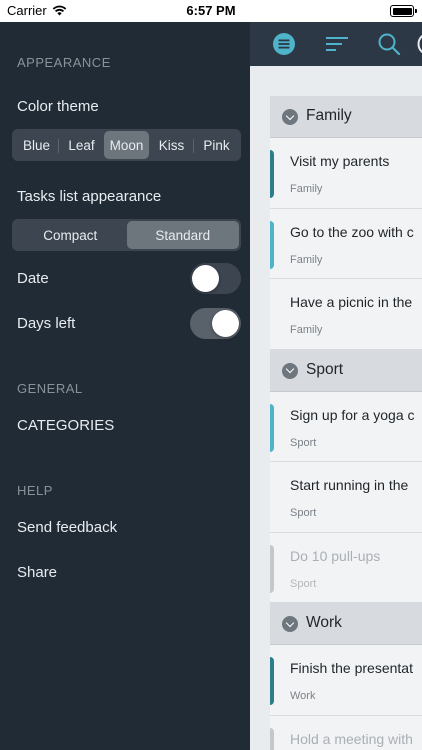  I want to click on status-bar: Carrier 6:57 PM, so click(211, 11).